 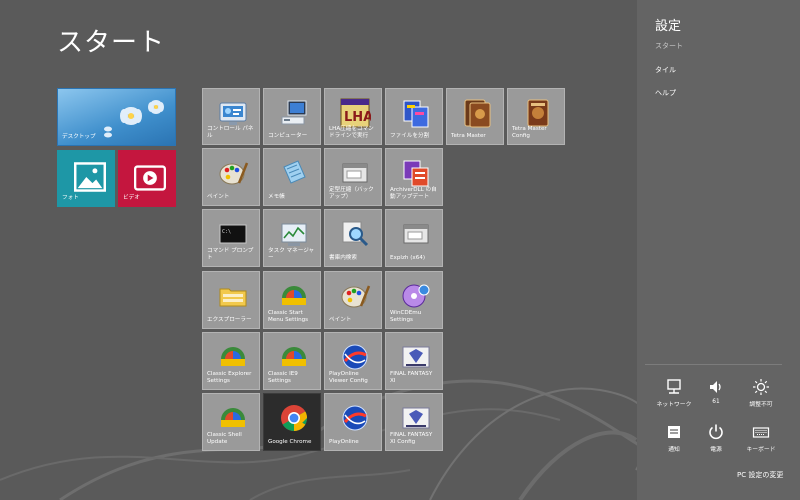 I want to click on tile-classic-explorer-label: Classic Explorer Settings, so click(x=229, y=377).